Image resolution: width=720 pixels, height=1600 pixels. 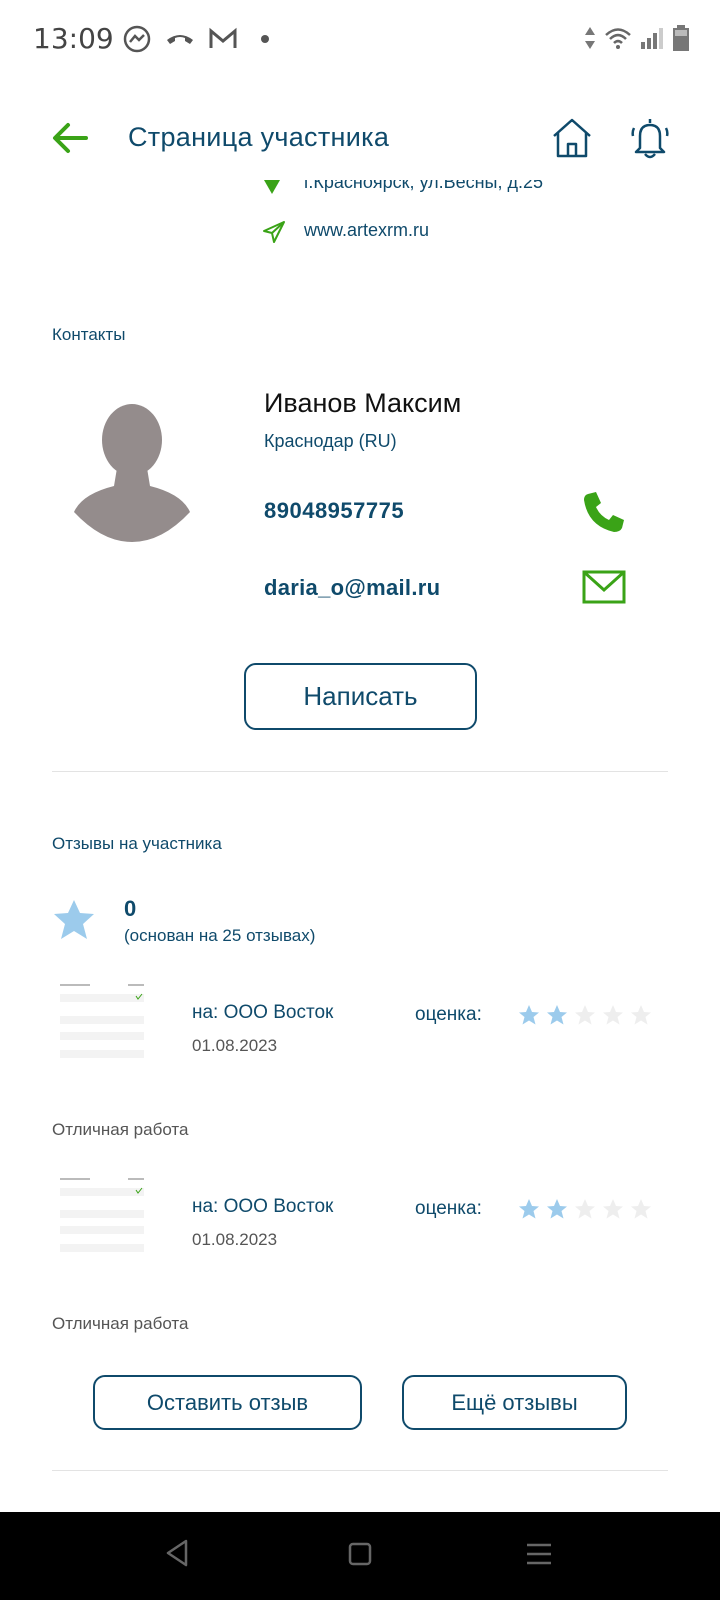 I want to click on rating-star-icon, so click(x=74, y=919).